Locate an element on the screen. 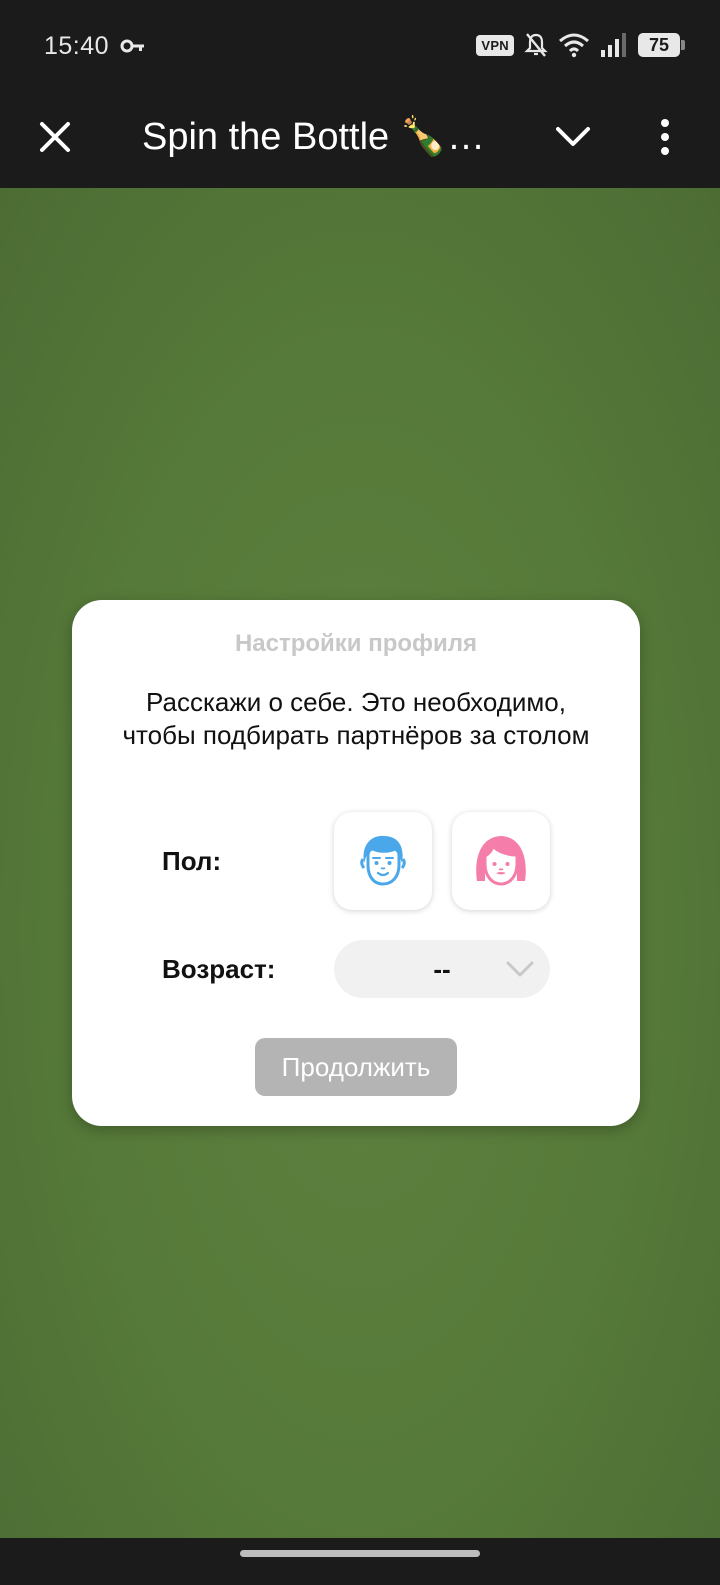 This screenshot has height=1585, width=720. gender-female-button is located at coordinates (501, 861).